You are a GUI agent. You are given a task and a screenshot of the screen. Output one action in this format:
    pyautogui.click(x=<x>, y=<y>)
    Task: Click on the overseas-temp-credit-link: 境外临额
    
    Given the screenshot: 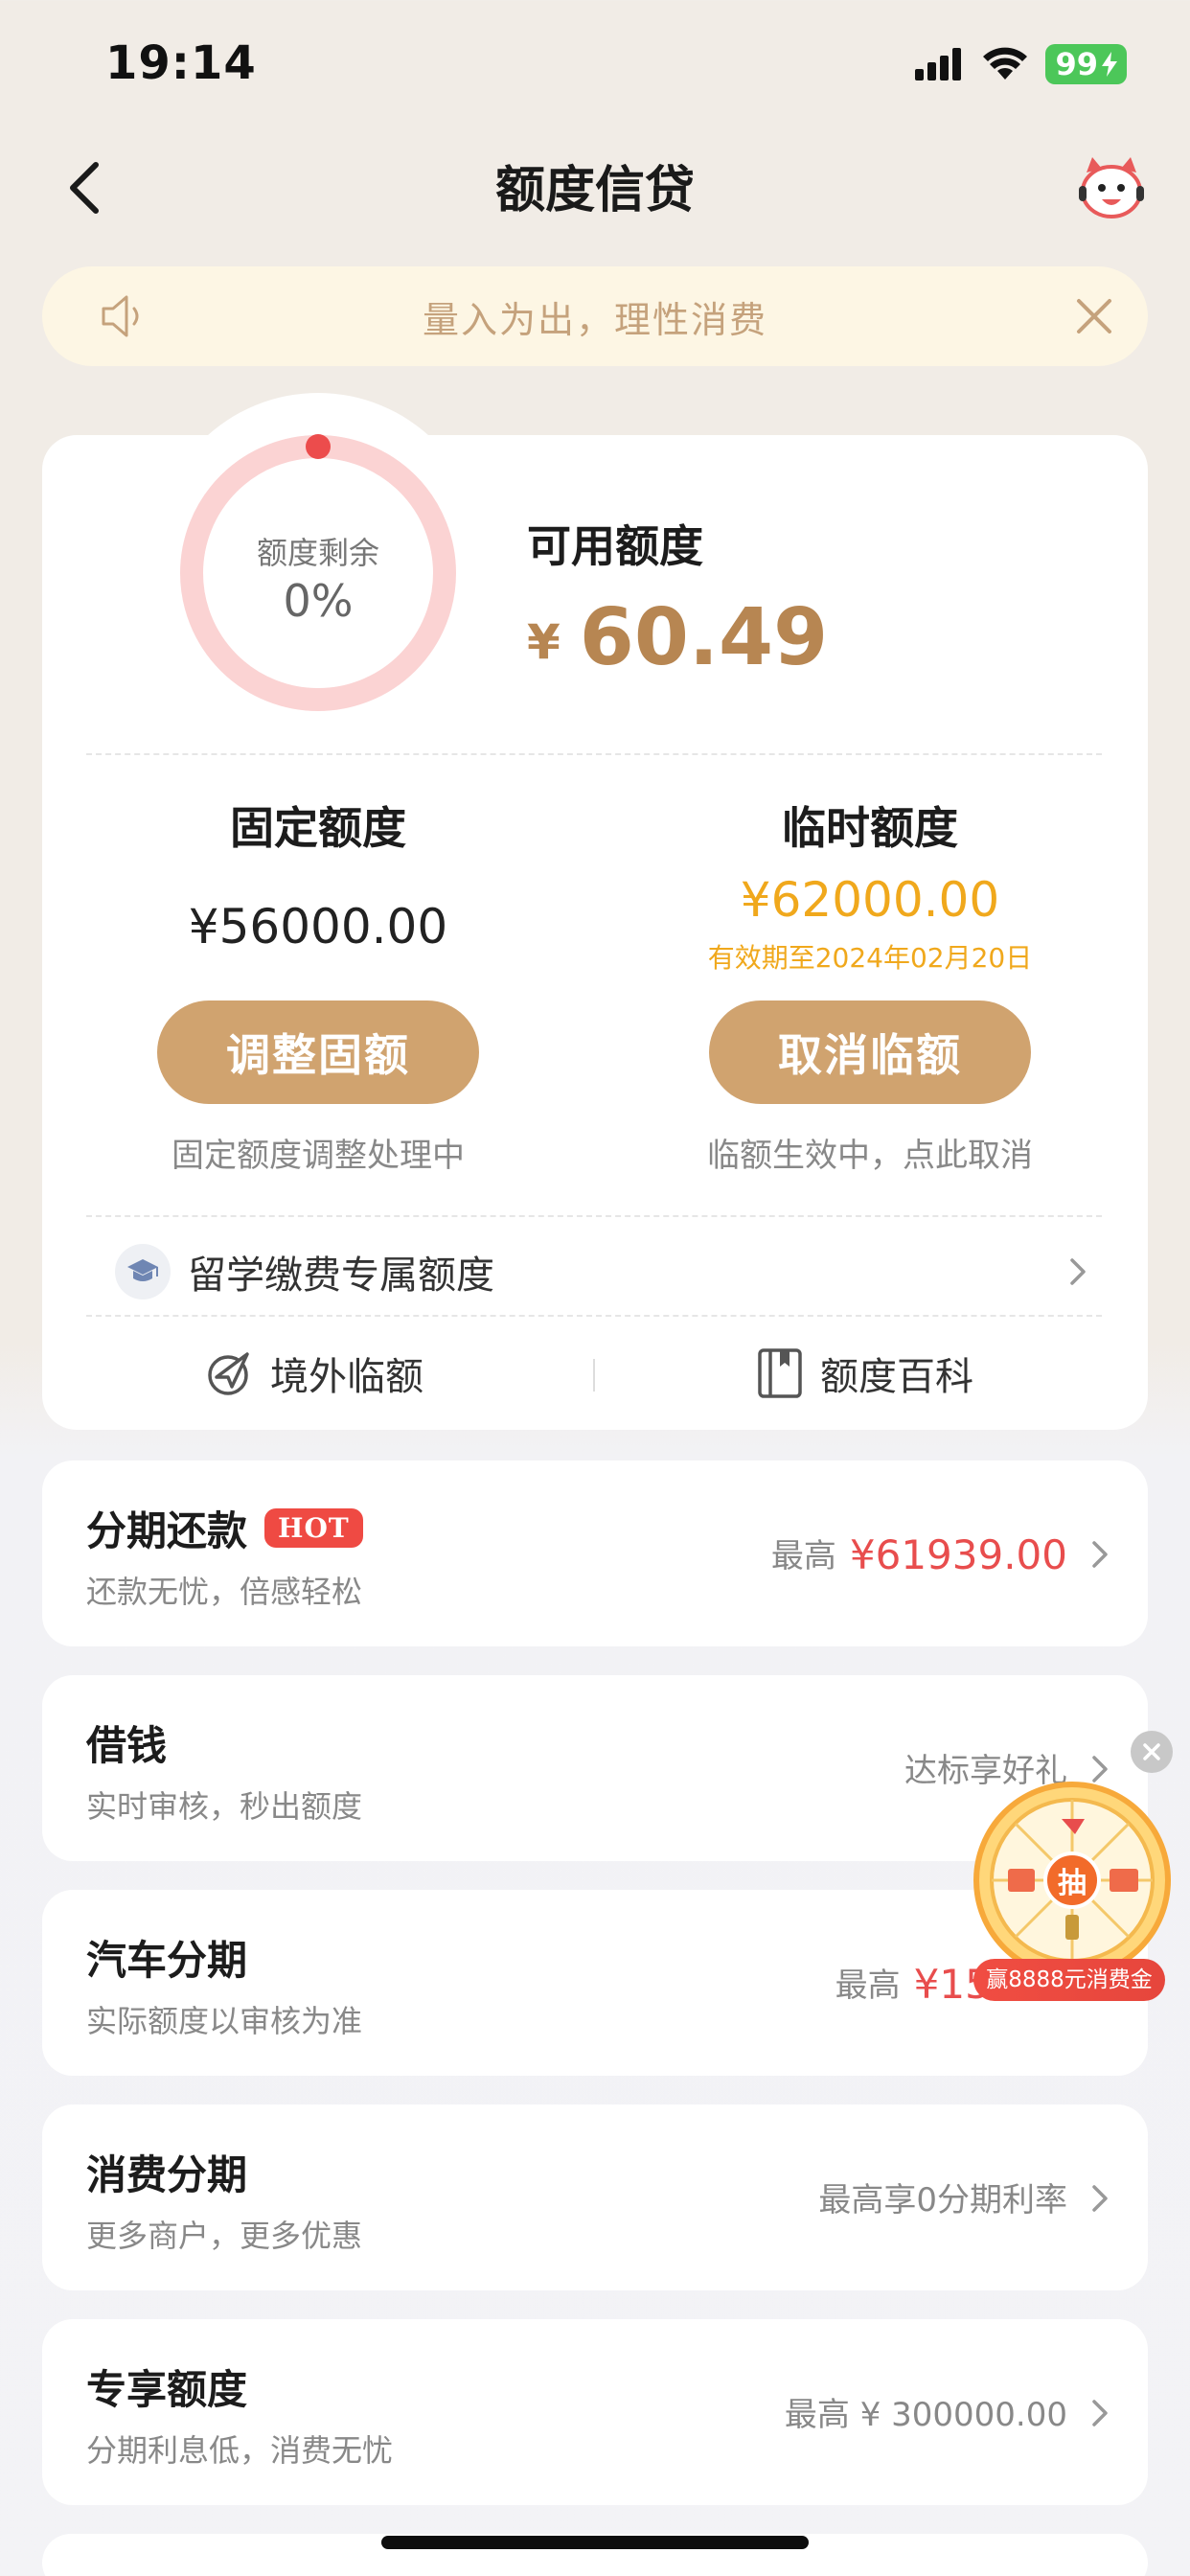 What is the action you would take?
    pyautogui.click(x=313, y=1373)
    